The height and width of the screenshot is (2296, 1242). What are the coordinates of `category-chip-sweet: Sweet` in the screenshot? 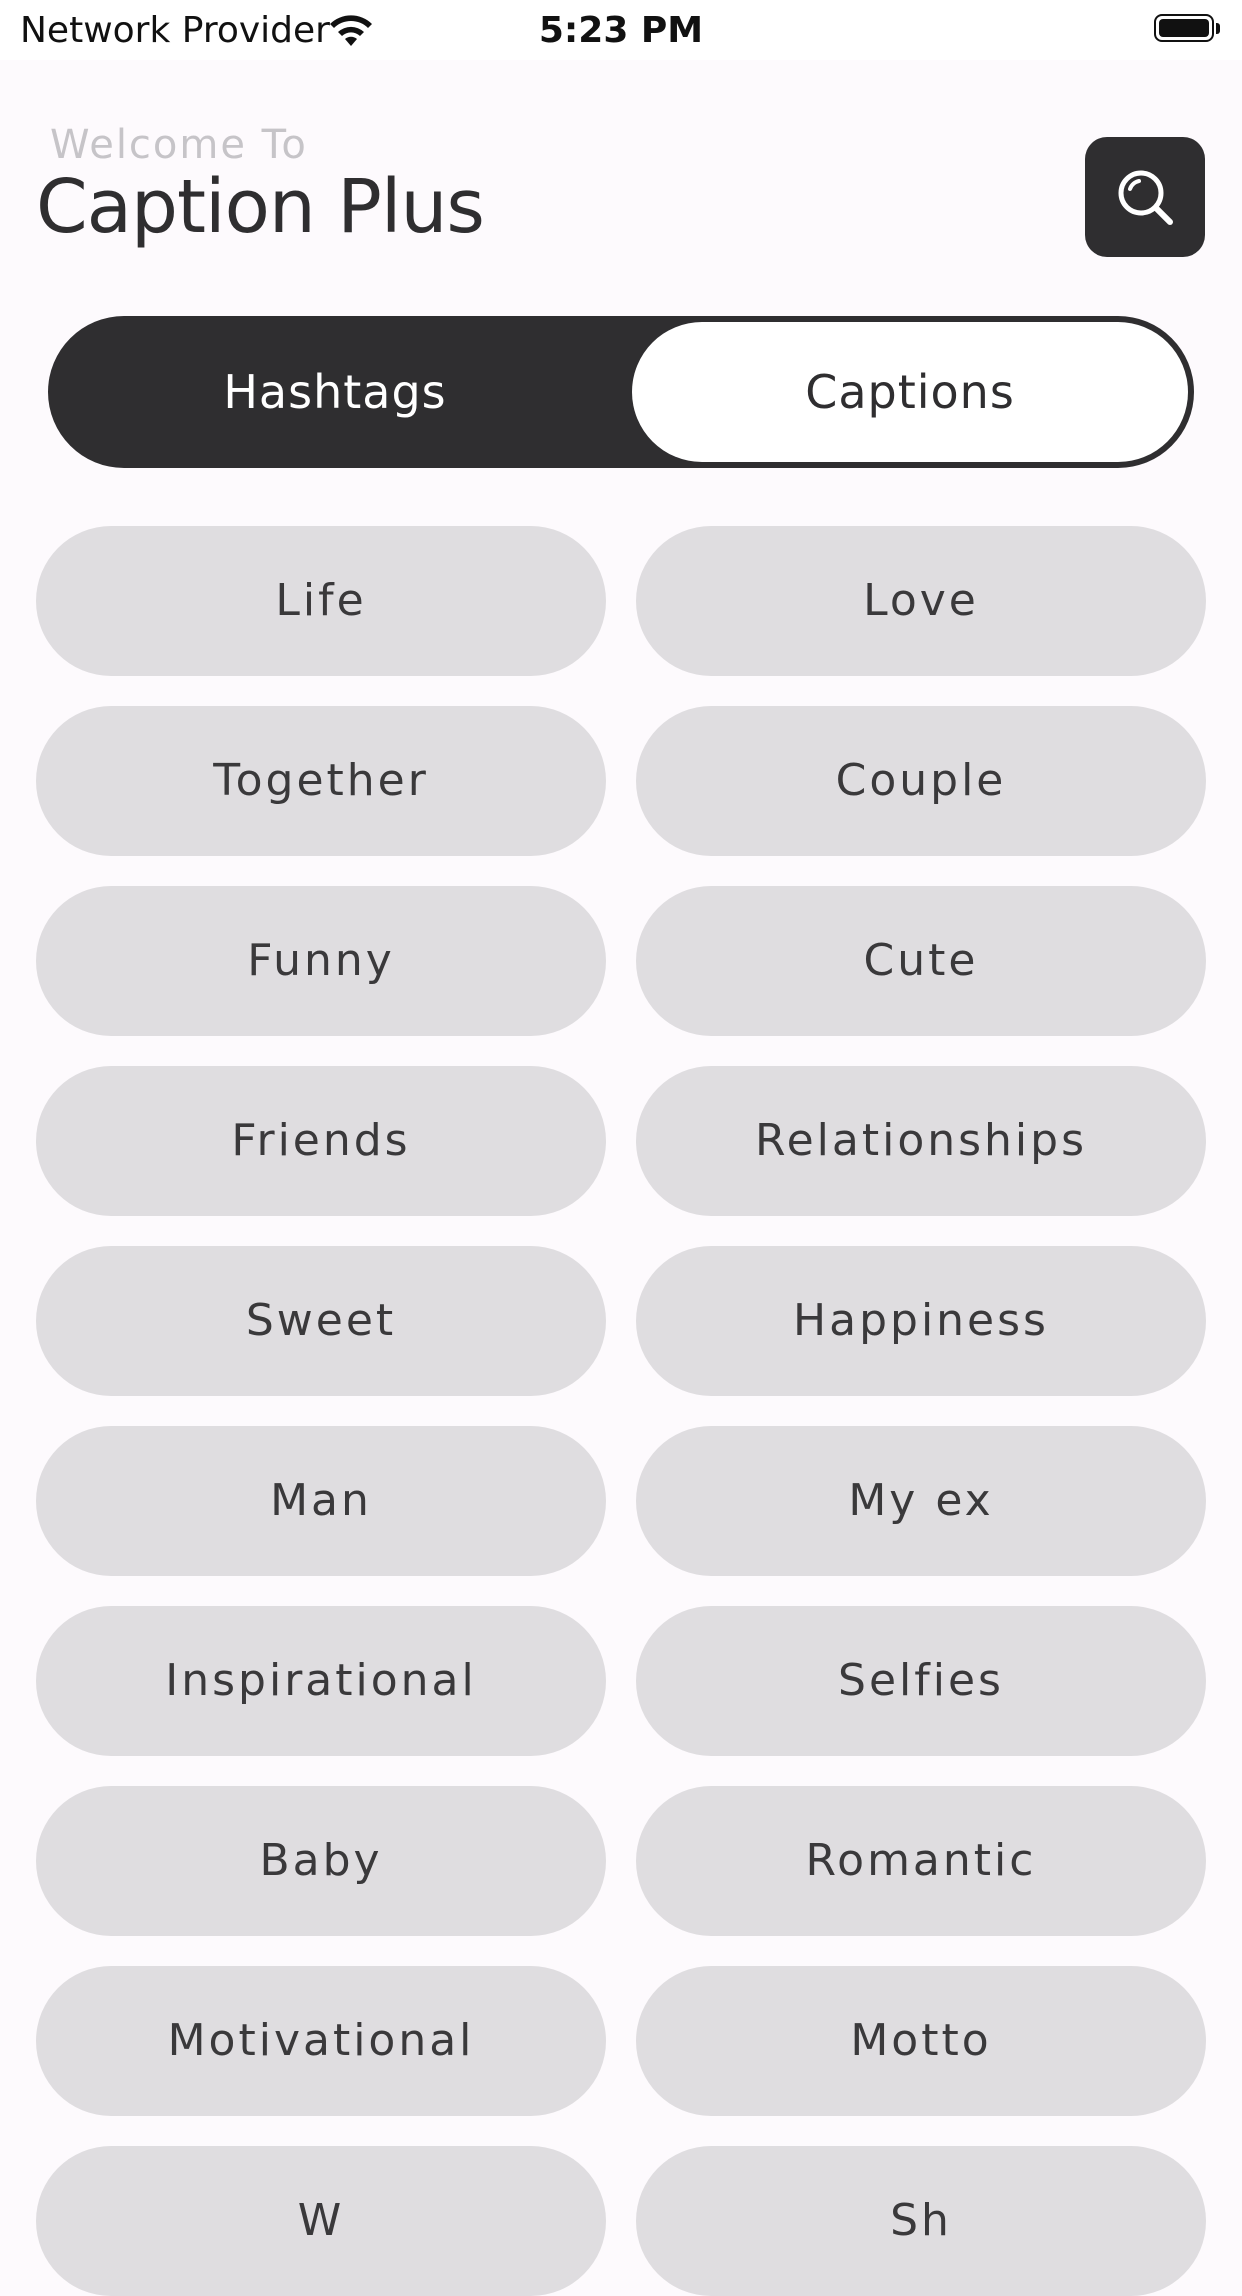 It's located at (321, 1321).